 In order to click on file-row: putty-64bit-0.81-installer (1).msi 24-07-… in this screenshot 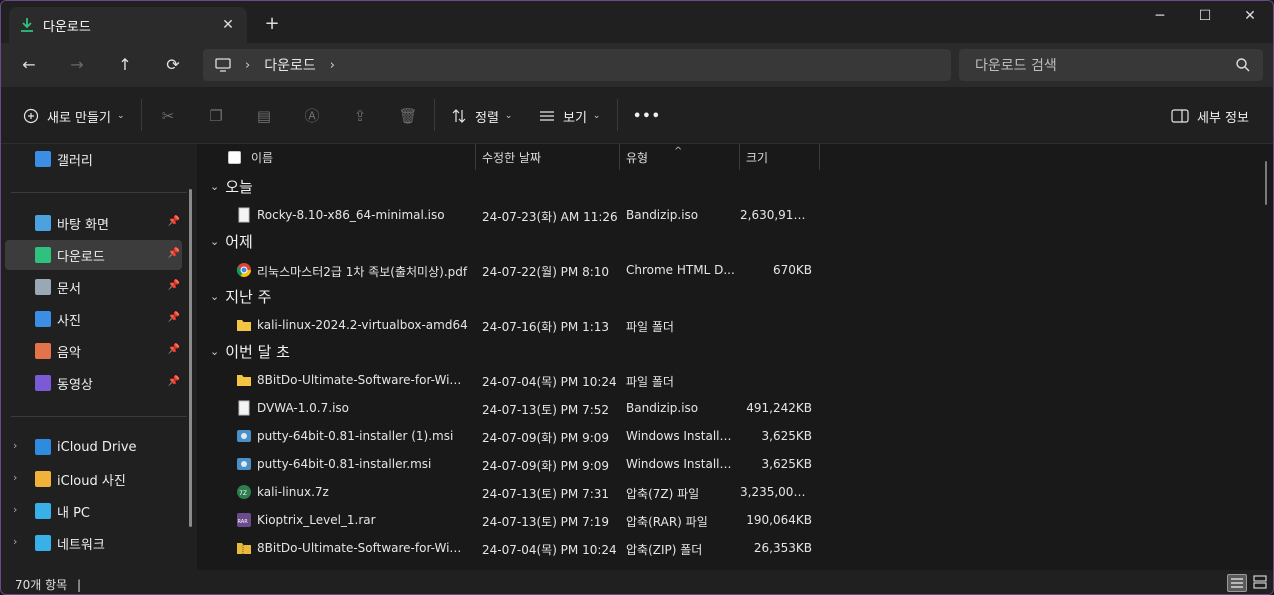, I will do `click(512, 436)`.